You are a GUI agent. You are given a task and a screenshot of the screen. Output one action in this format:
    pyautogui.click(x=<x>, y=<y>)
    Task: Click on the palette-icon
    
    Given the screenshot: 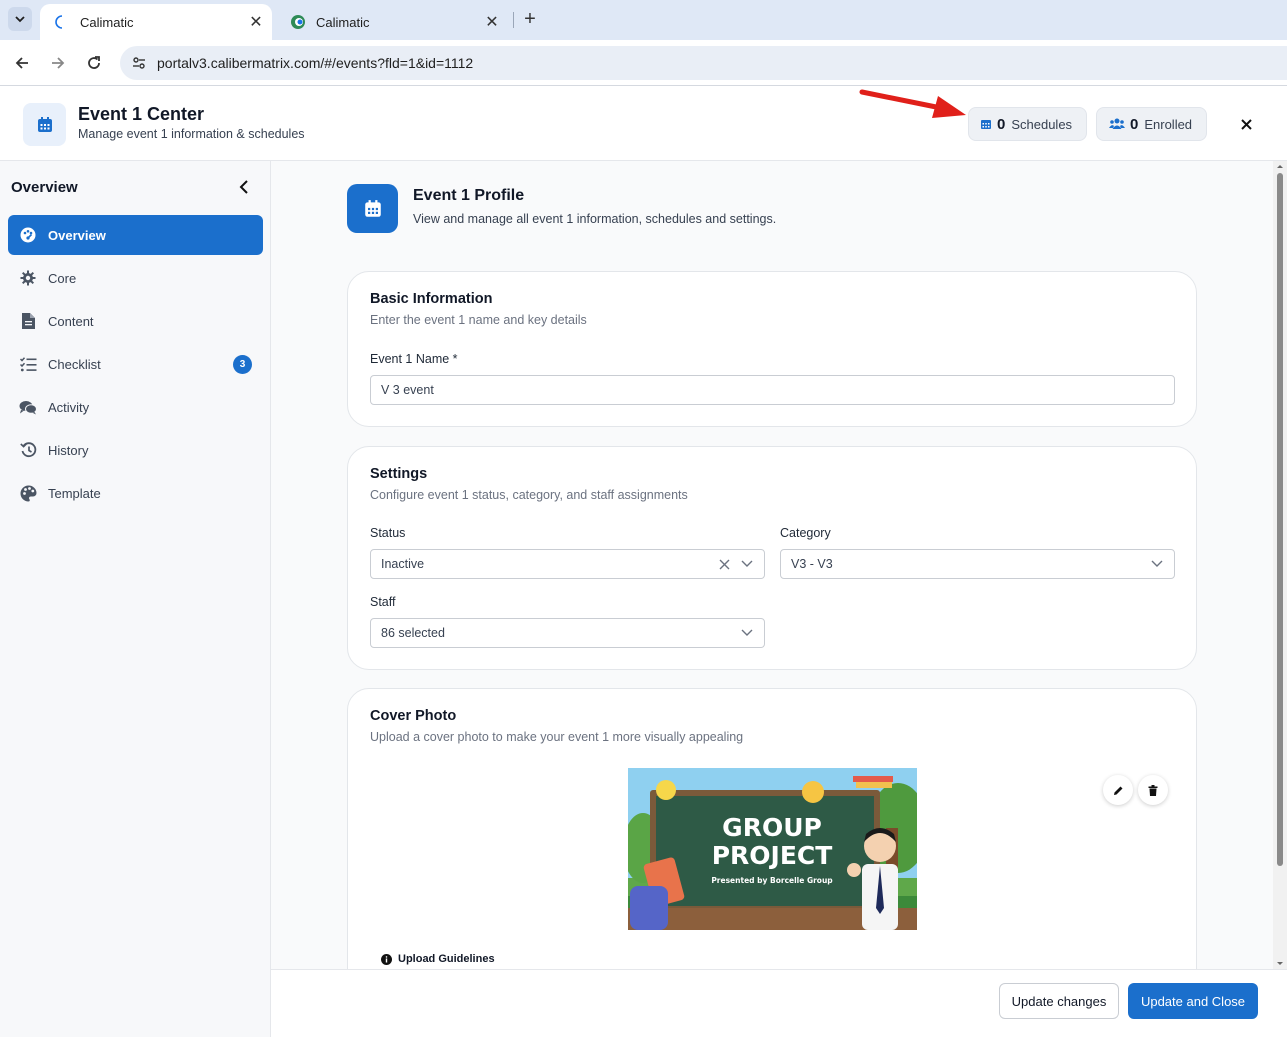 What is the action you would take?
    pyautogui.click(x=28, y=493)
    